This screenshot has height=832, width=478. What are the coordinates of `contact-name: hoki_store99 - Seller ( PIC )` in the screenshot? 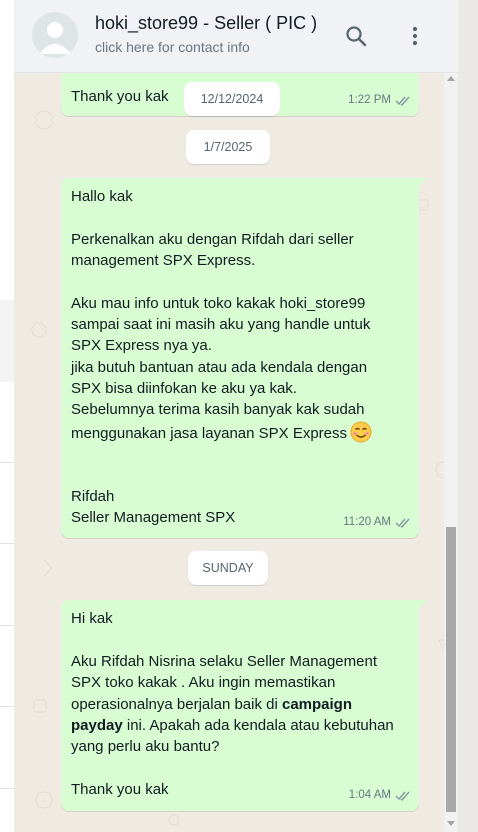 It's located at (206, 23).